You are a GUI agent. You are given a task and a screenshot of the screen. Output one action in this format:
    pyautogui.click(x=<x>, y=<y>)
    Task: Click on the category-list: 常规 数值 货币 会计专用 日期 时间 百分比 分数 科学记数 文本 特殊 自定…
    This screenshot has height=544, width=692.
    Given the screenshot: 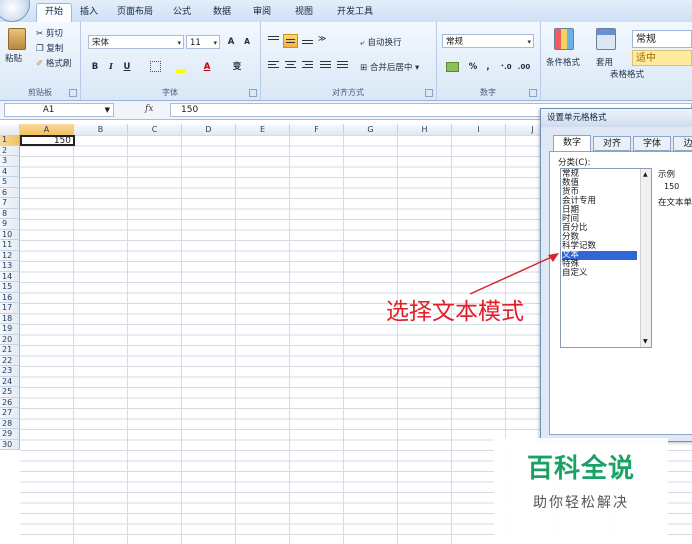 What is the action you would take?
    pyautogui.click(x=606, y=258)
    